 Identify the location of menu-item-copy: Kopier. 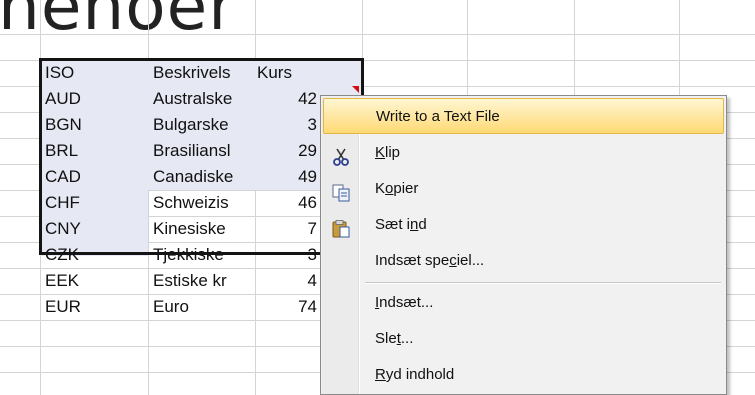
(523, 189).